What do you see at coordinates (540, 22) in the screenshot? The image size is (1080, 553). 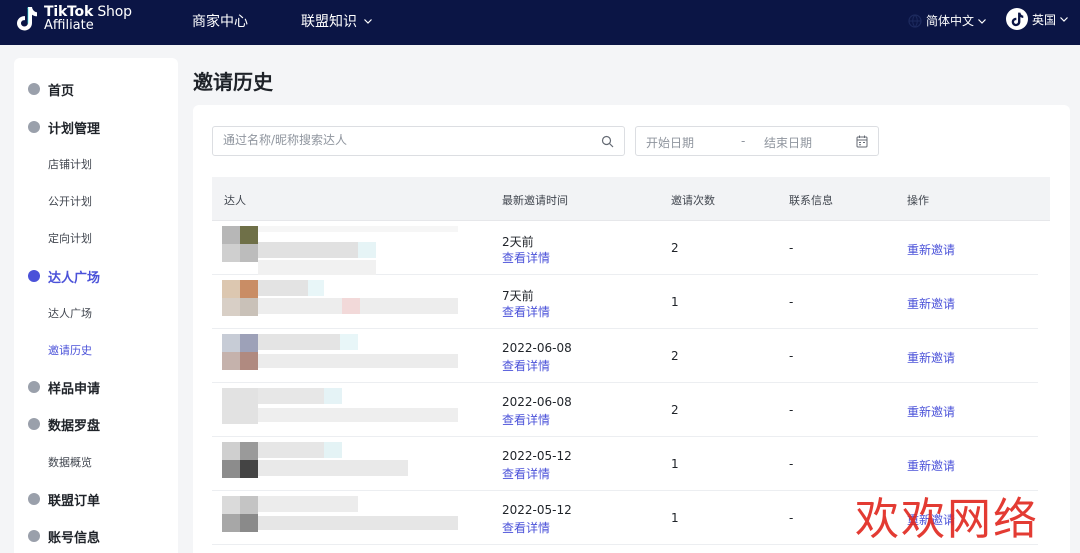 I see `top-navbar: TikTok Shop Affiliate 商家中心 联盟知识 简体中文 英国` at bounding box center [540, 22].